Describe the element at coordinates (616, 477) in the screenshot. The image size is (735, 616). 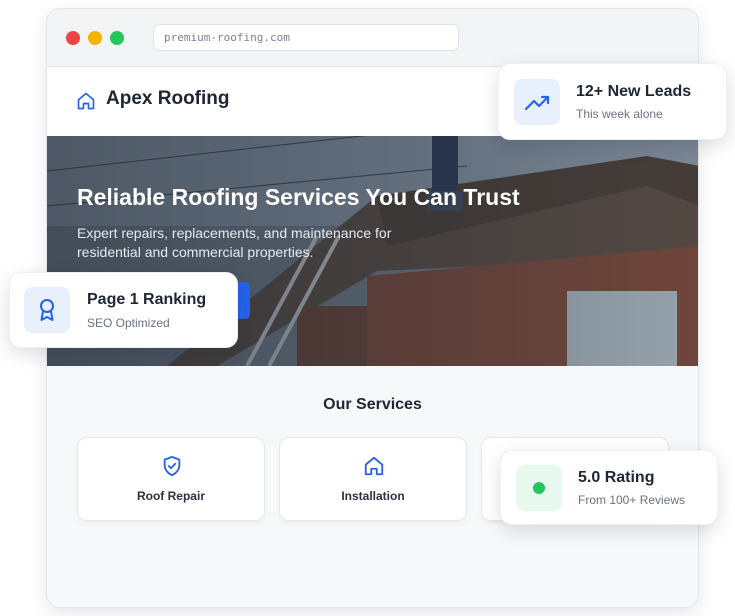
I see `rating-title: 5.0 Rating` at that location.